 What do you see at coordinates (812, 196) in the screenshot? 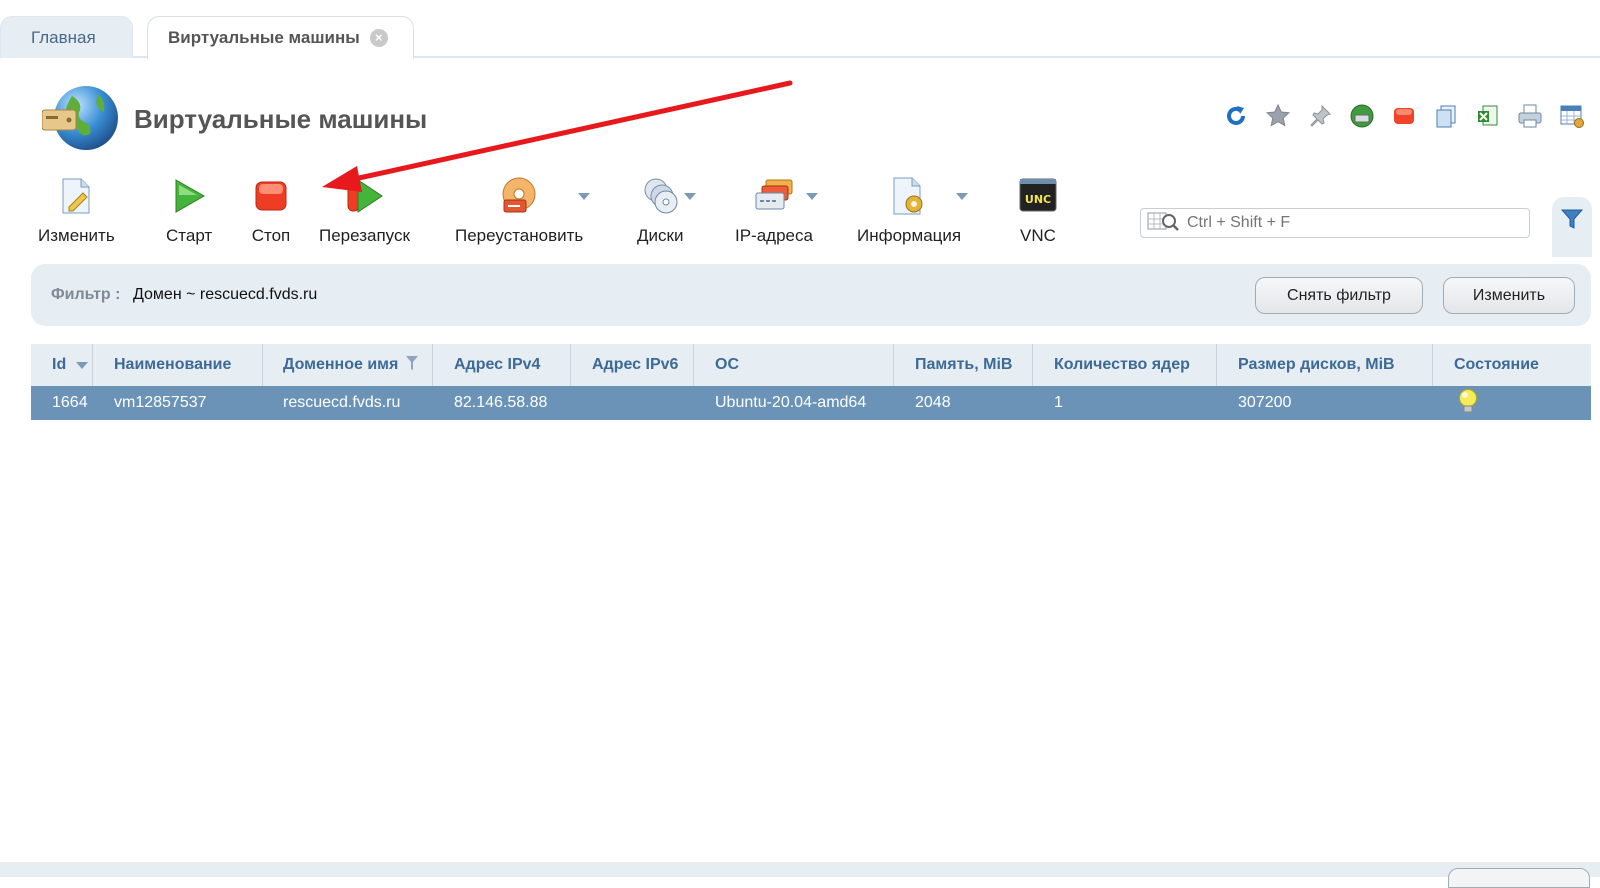
I see `ip-dropdown-caret` at bounding box center [812, 196].